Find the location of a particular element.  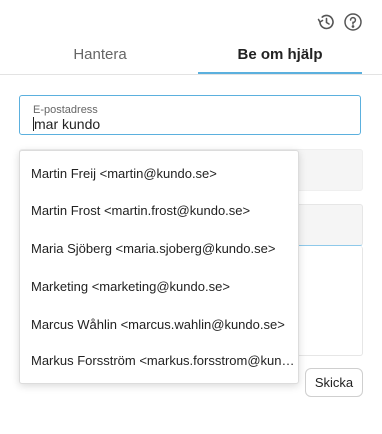

suggestion-item: Maria Sjöberg <maria.sjoberg@kundo.se> is located at coordinates (159, 249).